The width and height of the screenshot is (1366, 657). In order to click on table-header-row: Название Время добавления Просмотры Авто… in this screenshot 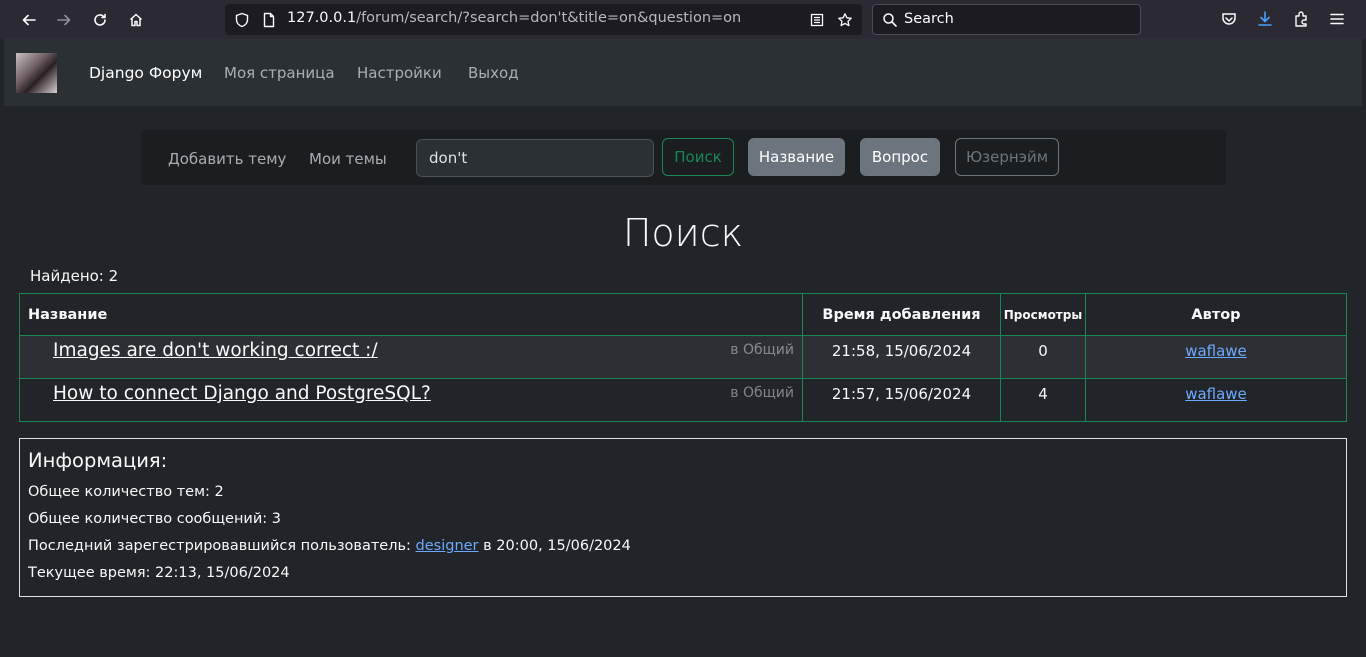, I will do `click(683, 314)`.